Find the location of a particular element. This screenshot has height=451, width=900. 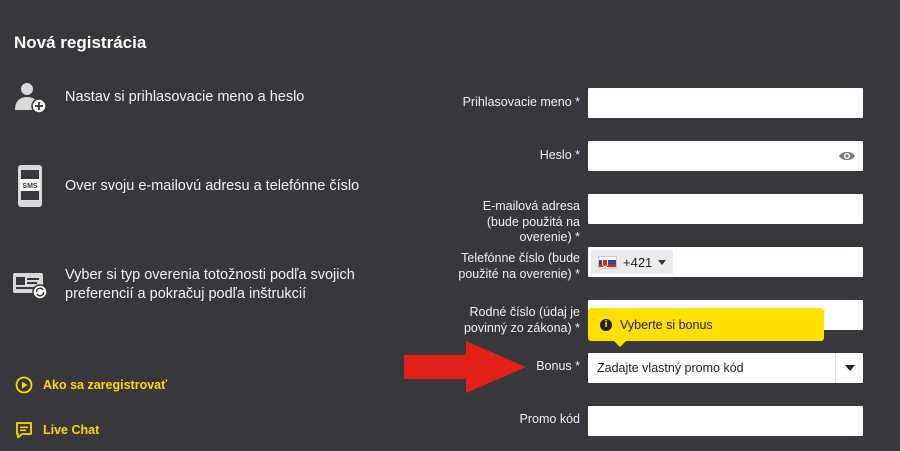

password-label: Heslo * is located at coordinates (559, 155).